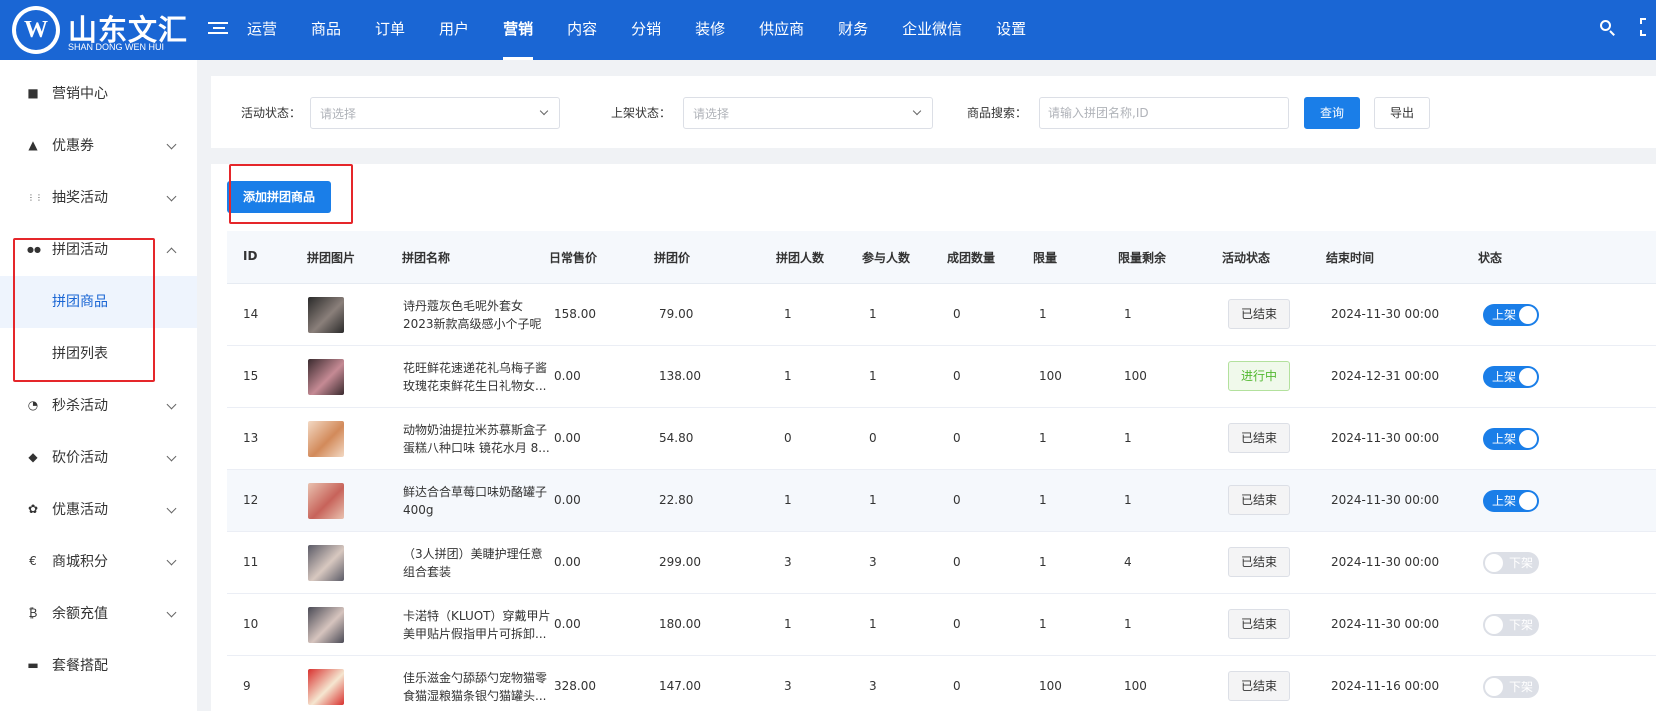 This screenshot has height=711, width=1656. Describe the element at coordinates (251, 562) in the screenshot. I see `cell-id: 11` at that location.